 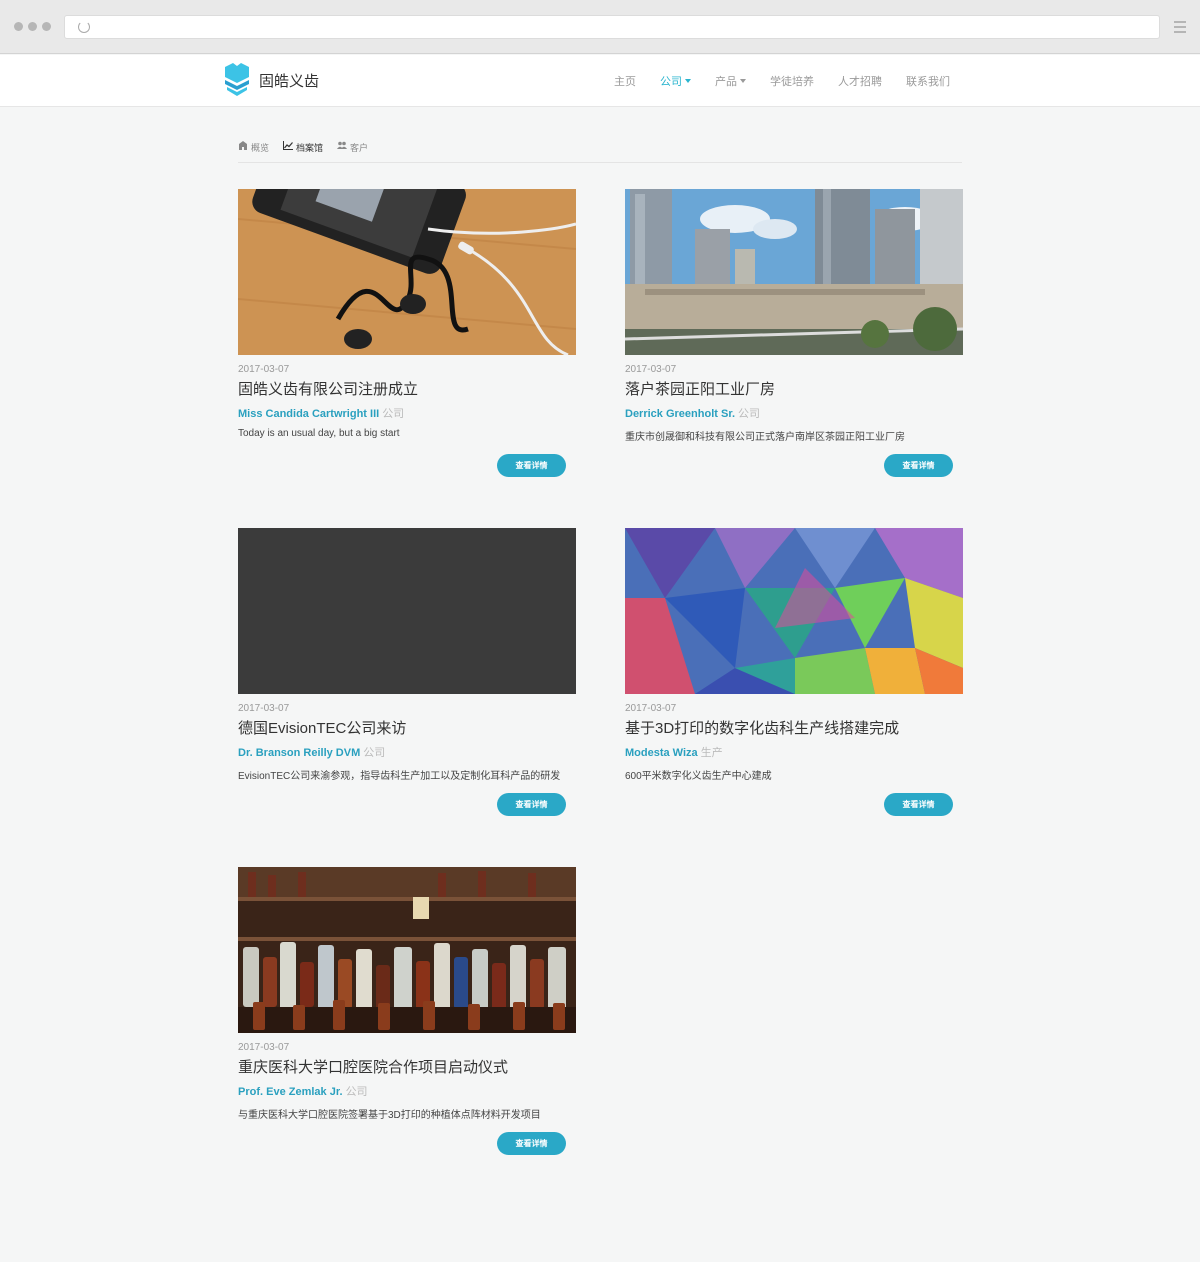 I want to click on nav-item-careers: 人才招聘, so click(x=860, y=81).